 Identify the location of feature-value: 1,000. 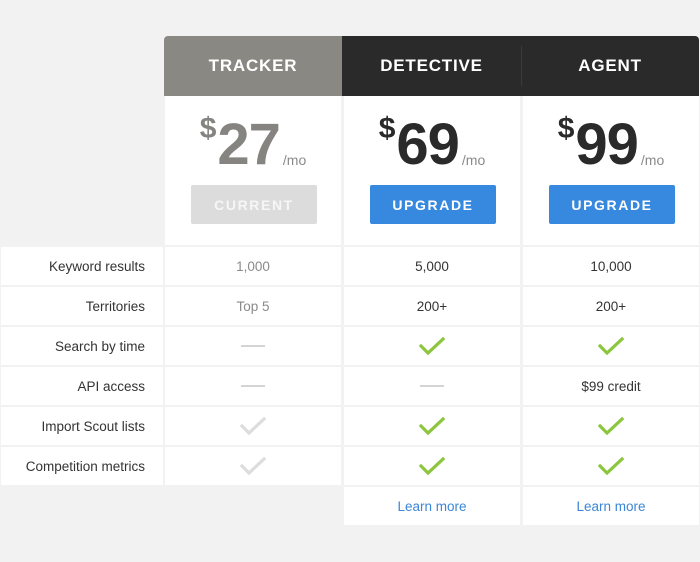
(253, 266).